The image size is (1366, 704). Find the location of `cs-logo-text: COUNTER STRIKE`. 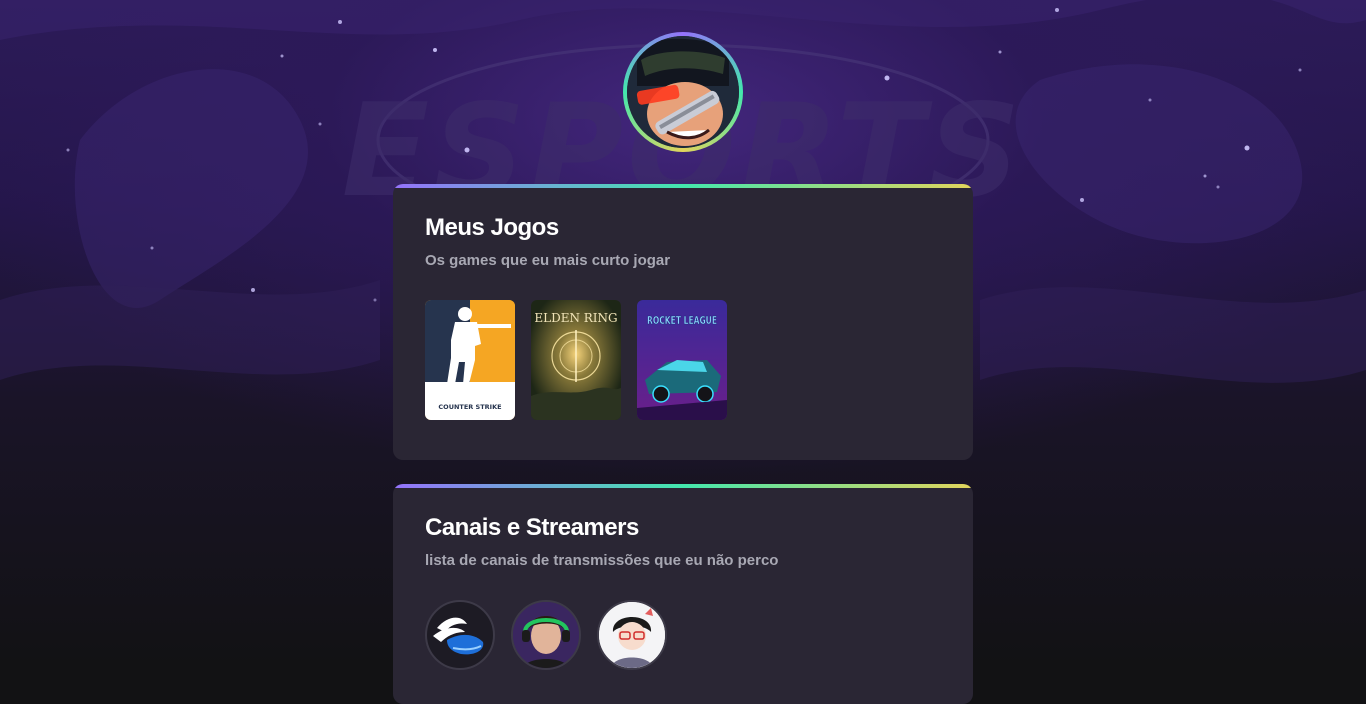

cs-logo-text: COUNTER STRIKE is located at coordinates (469, 407).